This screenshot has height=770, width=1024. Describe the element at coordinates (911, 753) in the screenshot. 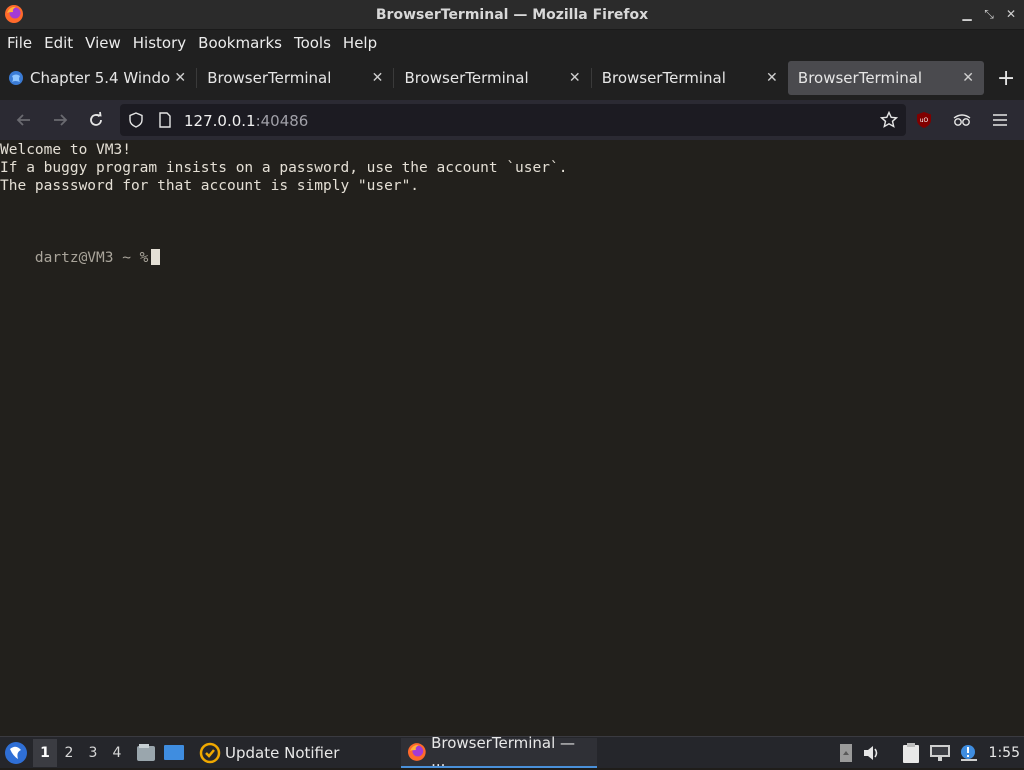

I see `clipboard-icon` at that location.